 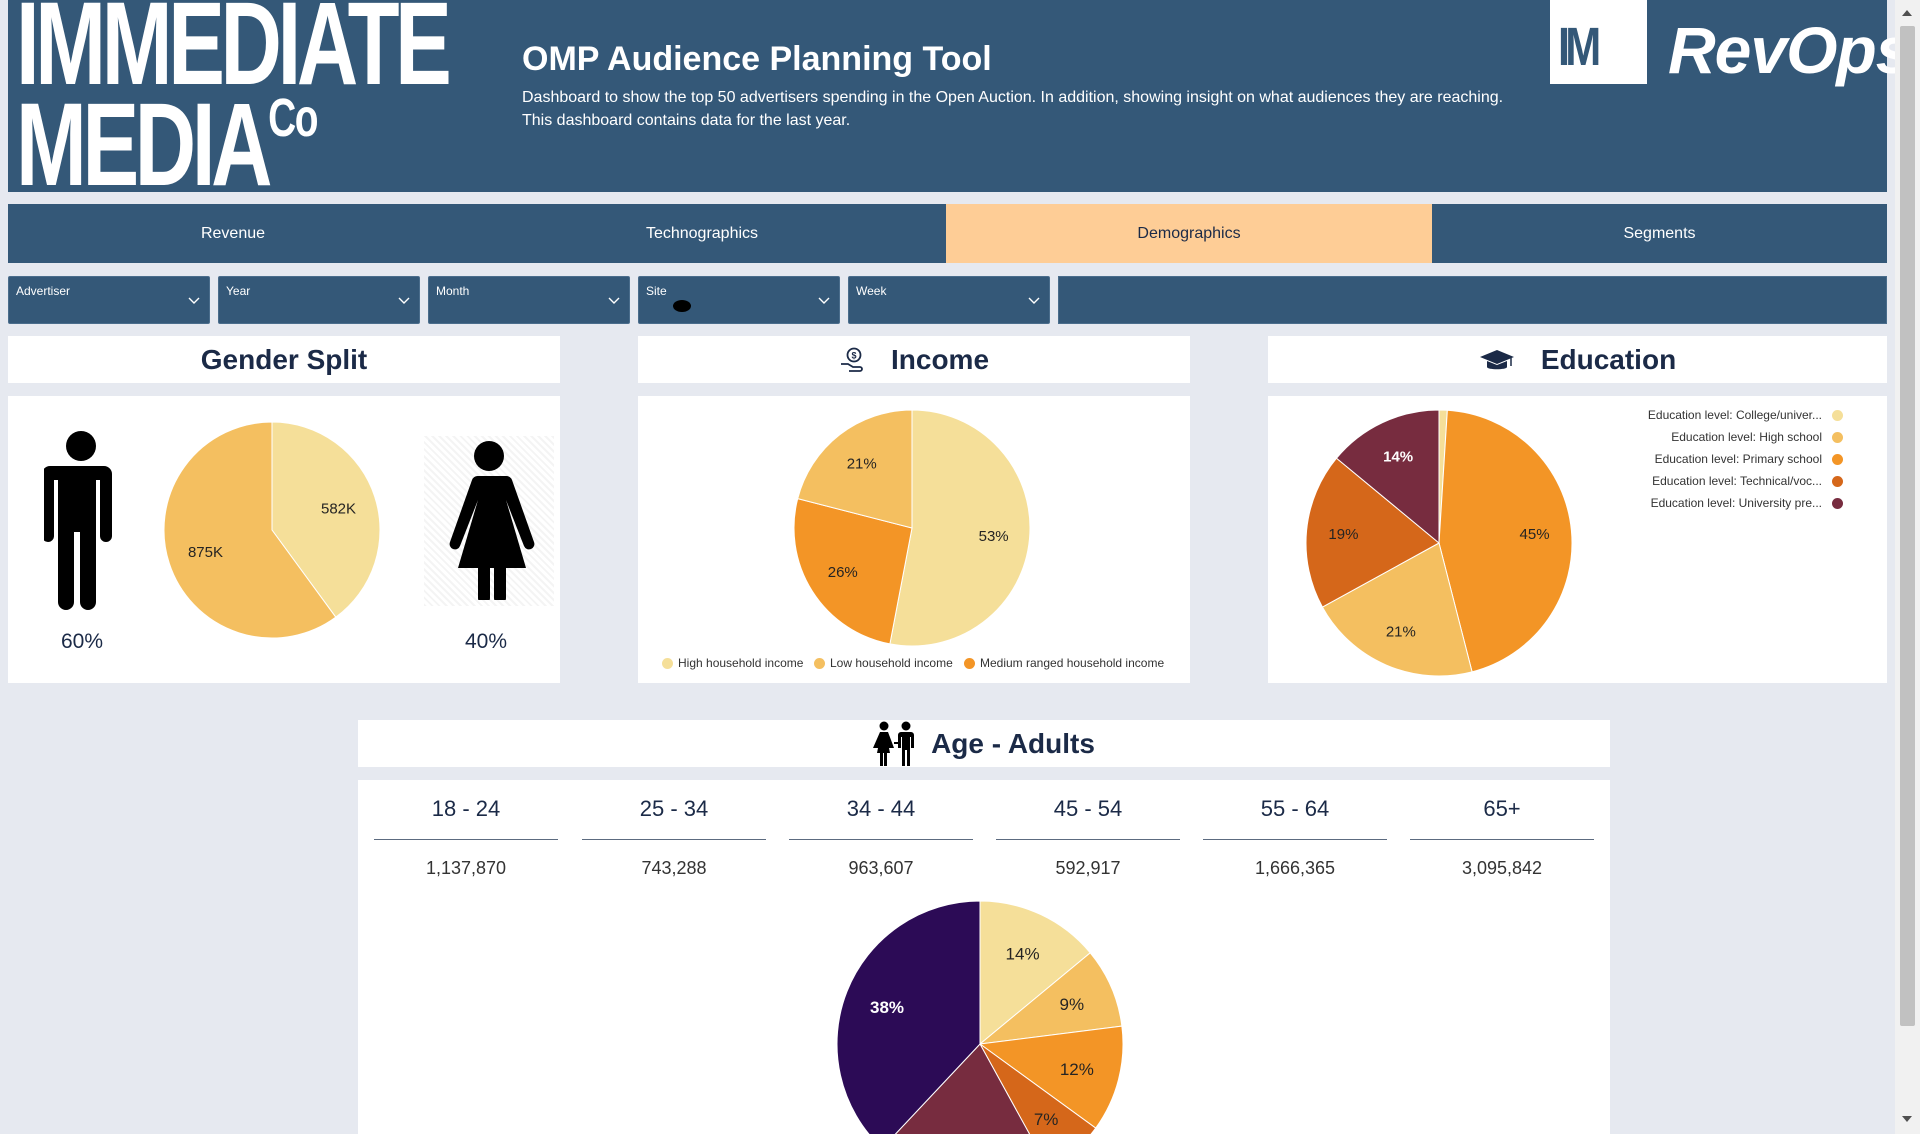 I want to click on income-title-card: $ Income, so click(x=914, y=359).